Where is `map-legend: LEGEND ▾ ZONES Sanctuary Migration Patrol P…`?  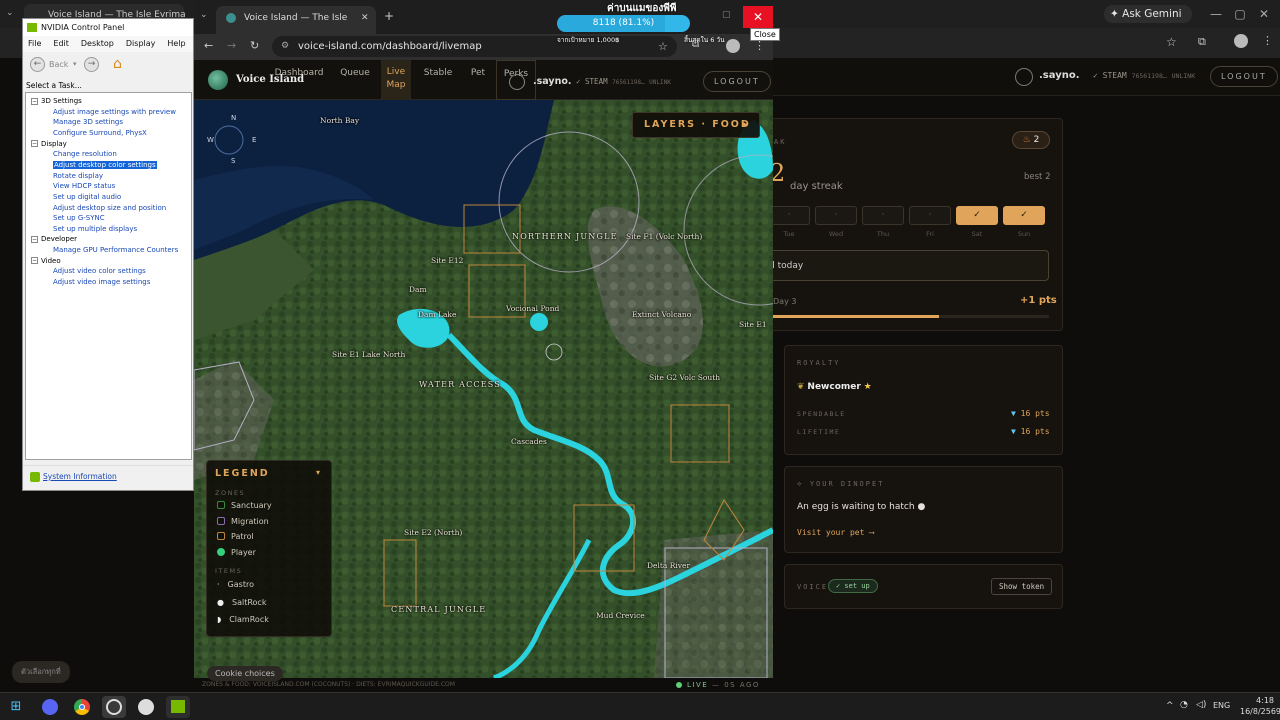 map-legend: LEGEND ▾ ZONES Sanctuary Migration Patrol P… is located at coordinates (269, 548).